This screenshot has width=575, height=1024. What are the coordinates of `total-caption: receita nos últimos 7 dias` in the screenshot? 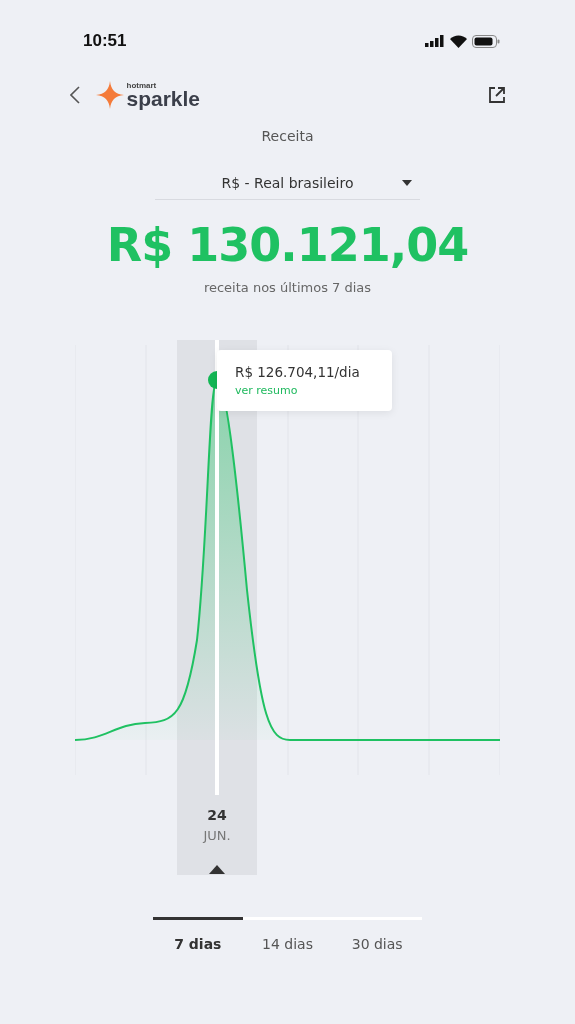 It's located at (287, 287).